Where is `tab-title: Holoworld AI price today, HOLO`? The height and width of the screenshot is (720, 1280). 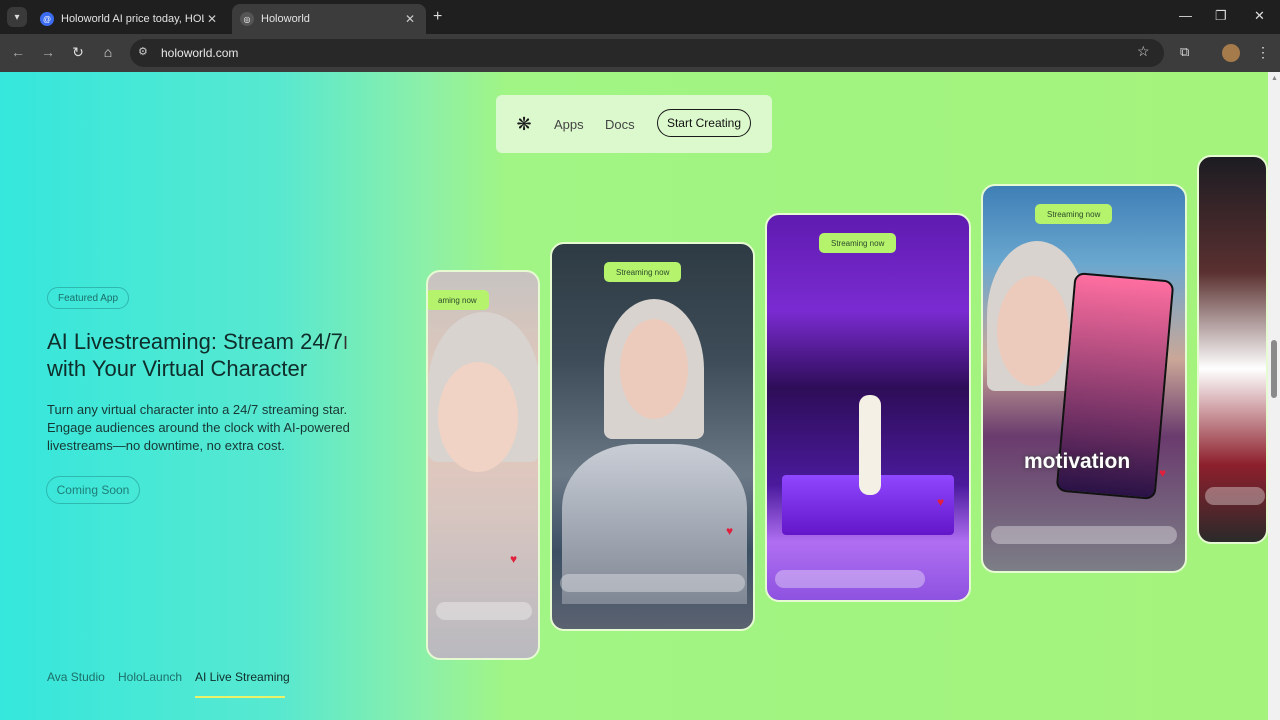
tab-title: Holoworld AI price today, HOLO is located at coordinates (132, 19).